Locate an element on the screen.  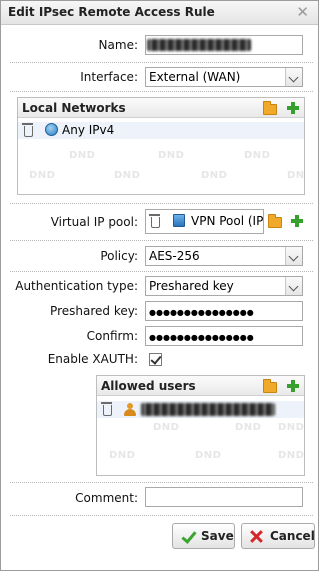
preshared-key-field: ●●●●●●●●●●●●●●● is located at coordinates (224, 311).